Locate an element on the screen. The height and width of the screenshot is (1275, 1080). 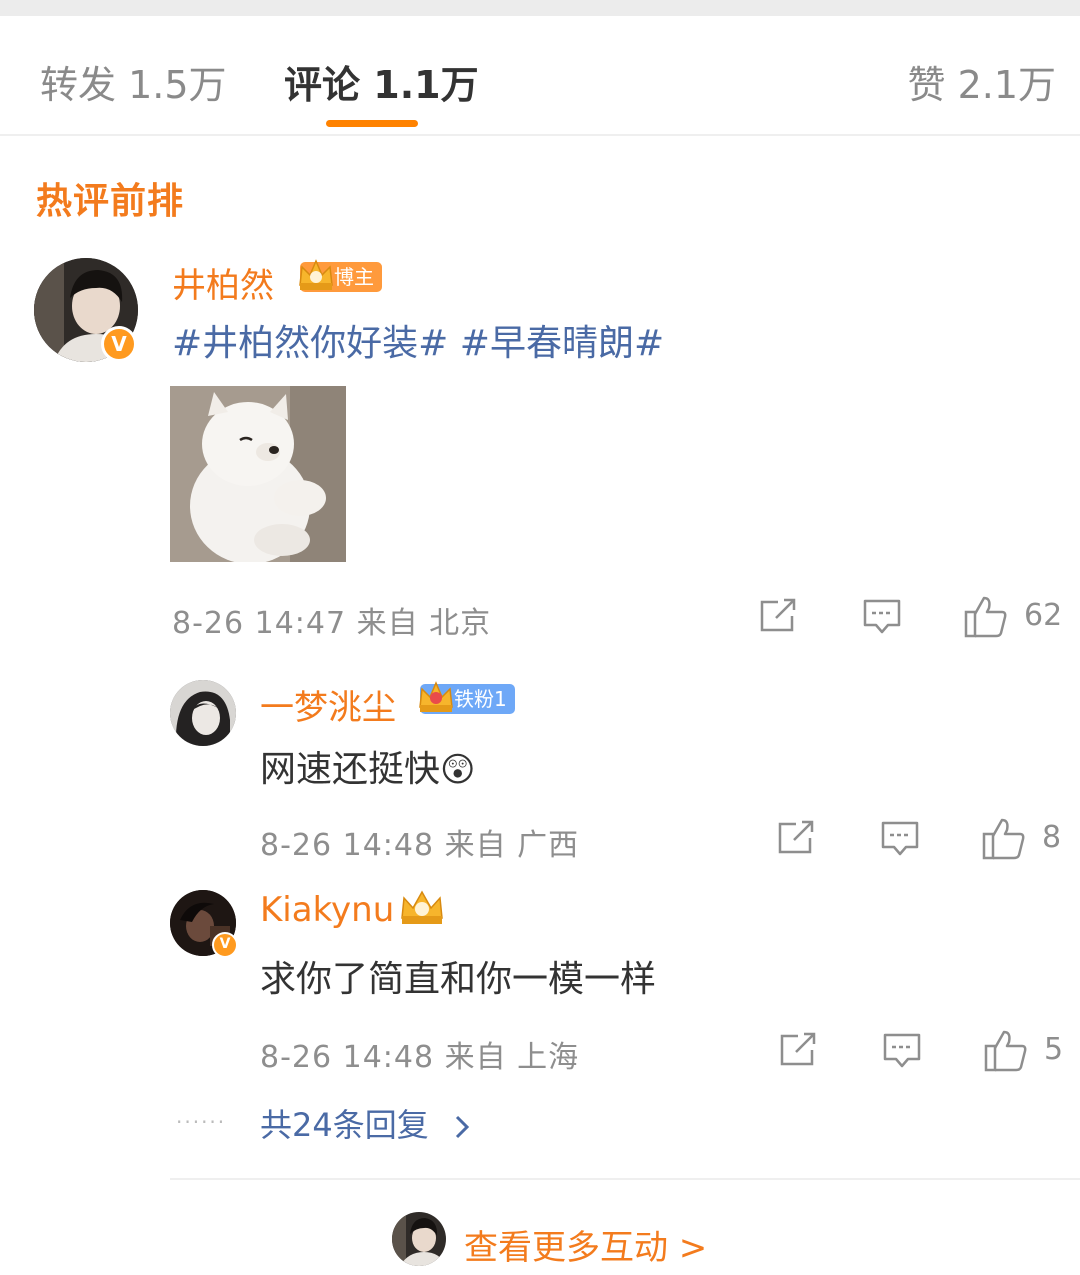
hot-comments-title: 热评前排 is located at coordinates (110, 201).